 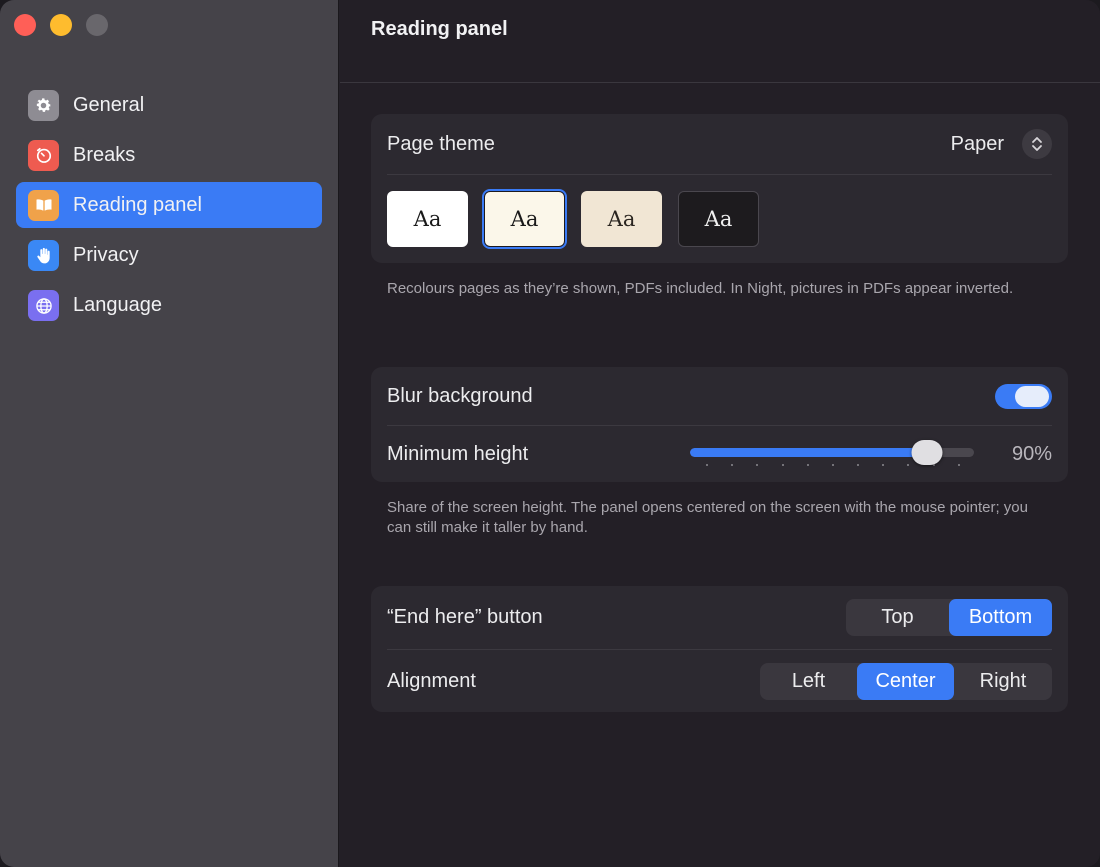 What do you see at coordinates (439, 28) in the screenshot?
I see `page-title: Reading panel` at bounding box center [439, 28].